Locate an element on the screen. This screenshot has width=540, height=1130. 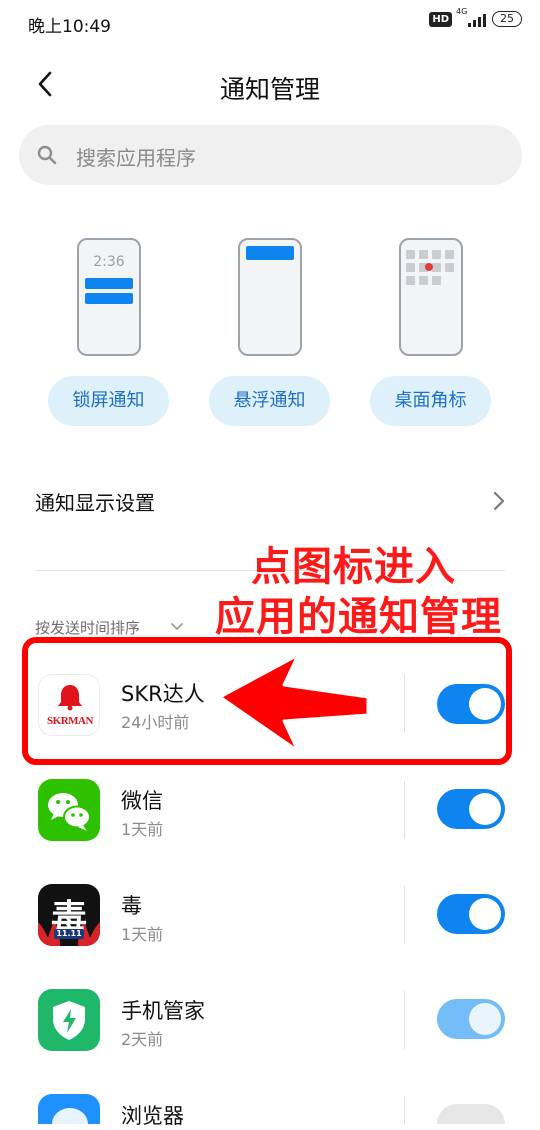
sort-label: 按发送时间排序 is located at coordinates (87, 627).